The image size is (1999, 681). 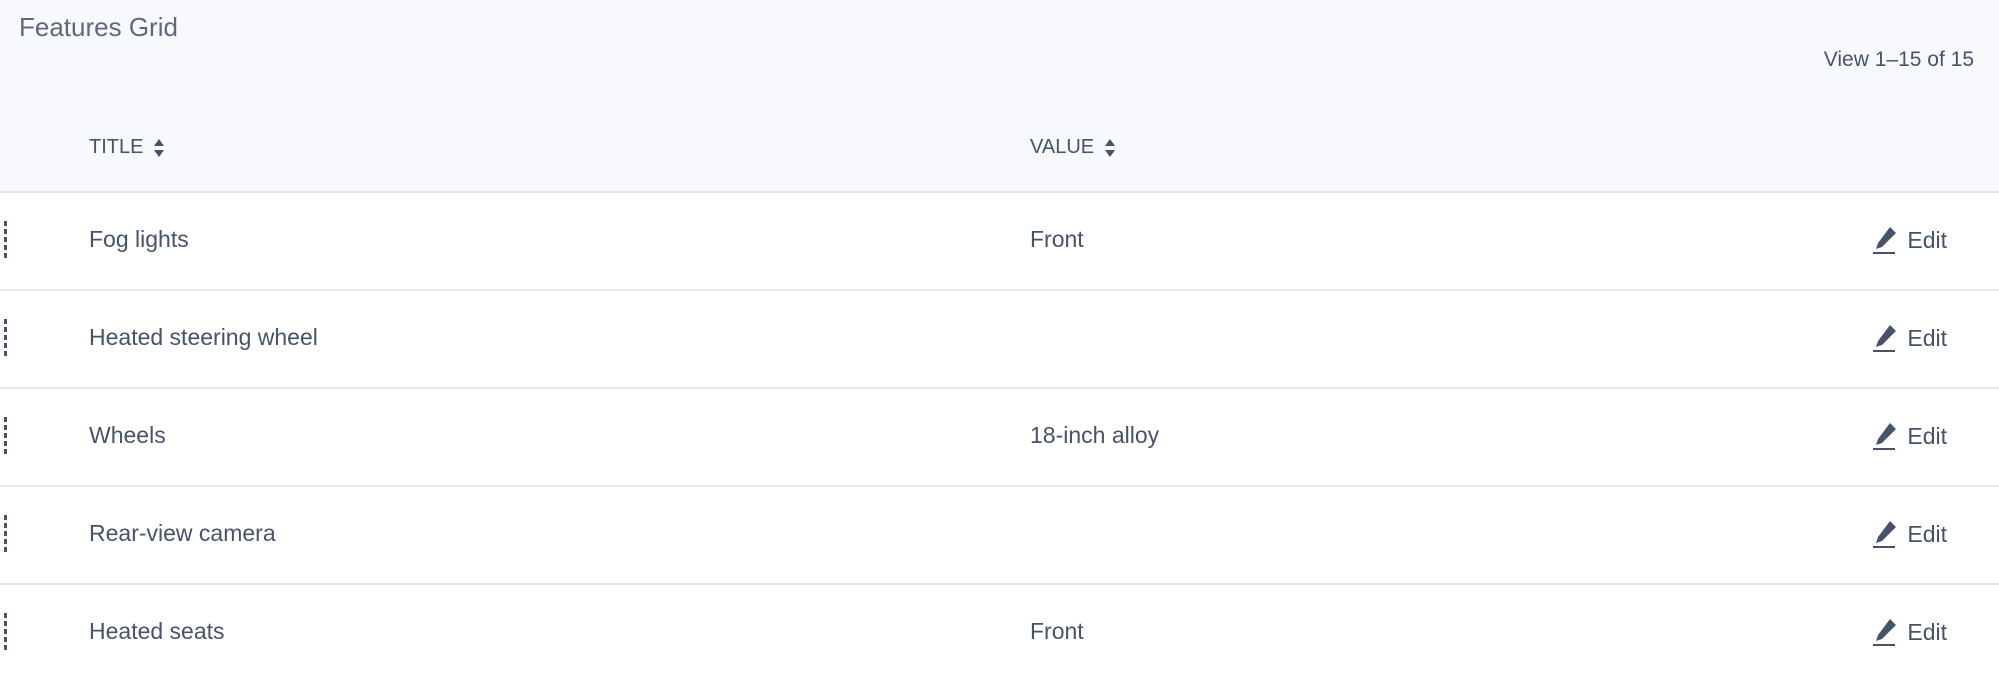 I want to click on column-header-value-label: VALUE, so click(x=1062, y=147).